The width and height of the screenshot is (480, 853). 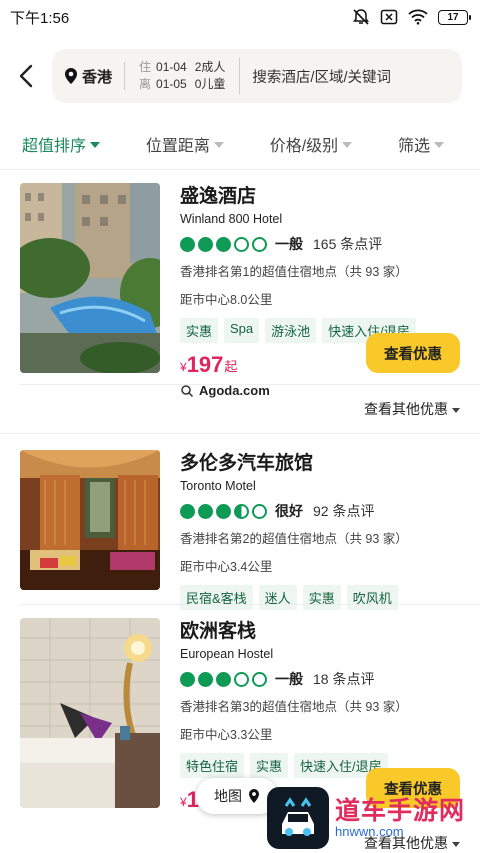 I want to click on watermark-title: 道车手游网, so click(x=400, y=811).